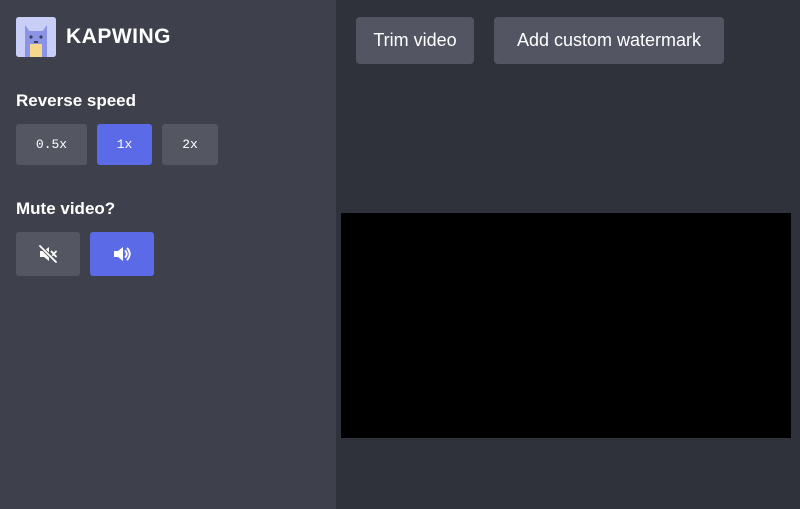 The height and width of the screenshot is (509, 800). I want to click on cat-logo-icon, so click(36, 37).